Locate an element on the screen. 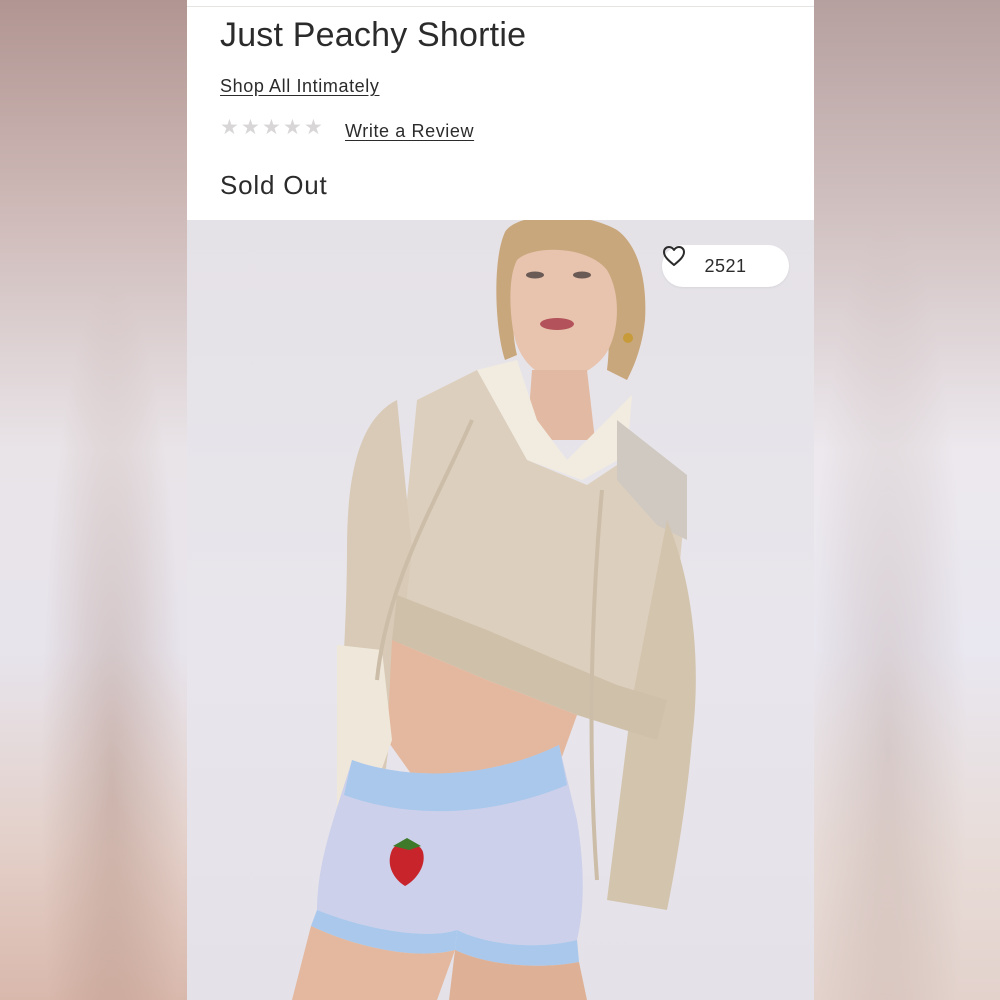 This screenshot has height=1000, width=1000. favorite-count: 2521 is located at coordinates (725, 265).